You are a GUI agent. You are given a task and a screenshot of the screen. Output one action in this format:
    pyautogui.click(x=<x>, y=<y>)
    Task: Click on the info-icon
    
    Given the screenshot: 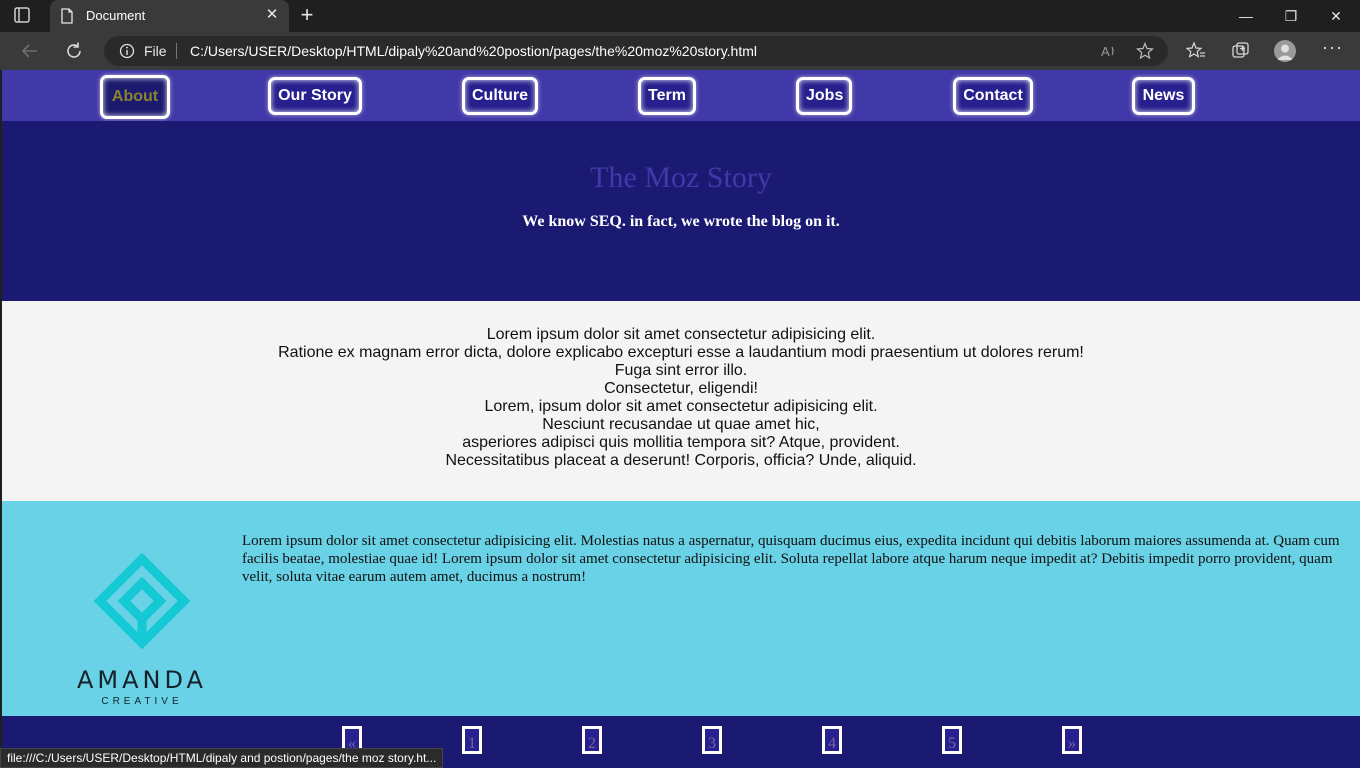 What is the action you would take?
    pyautogui.click(x=127, y=51)
    